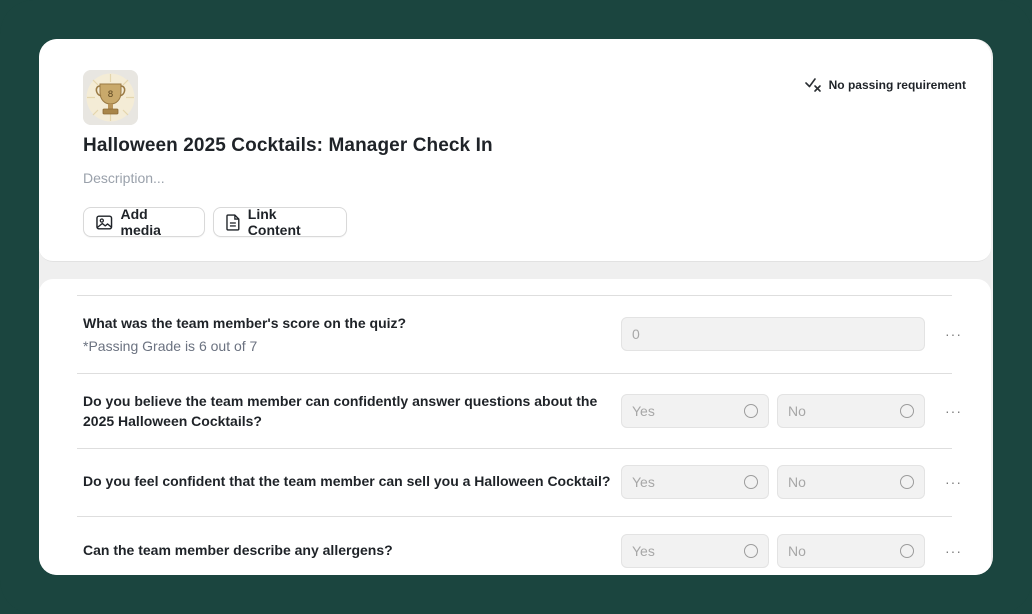 Image resolution: width=1032 pixels, height=614 pixels. What do you see at coordinates (111, 95) in the screenshot?
I see `trophy-digit: 8` at bounding box center [111, 95].